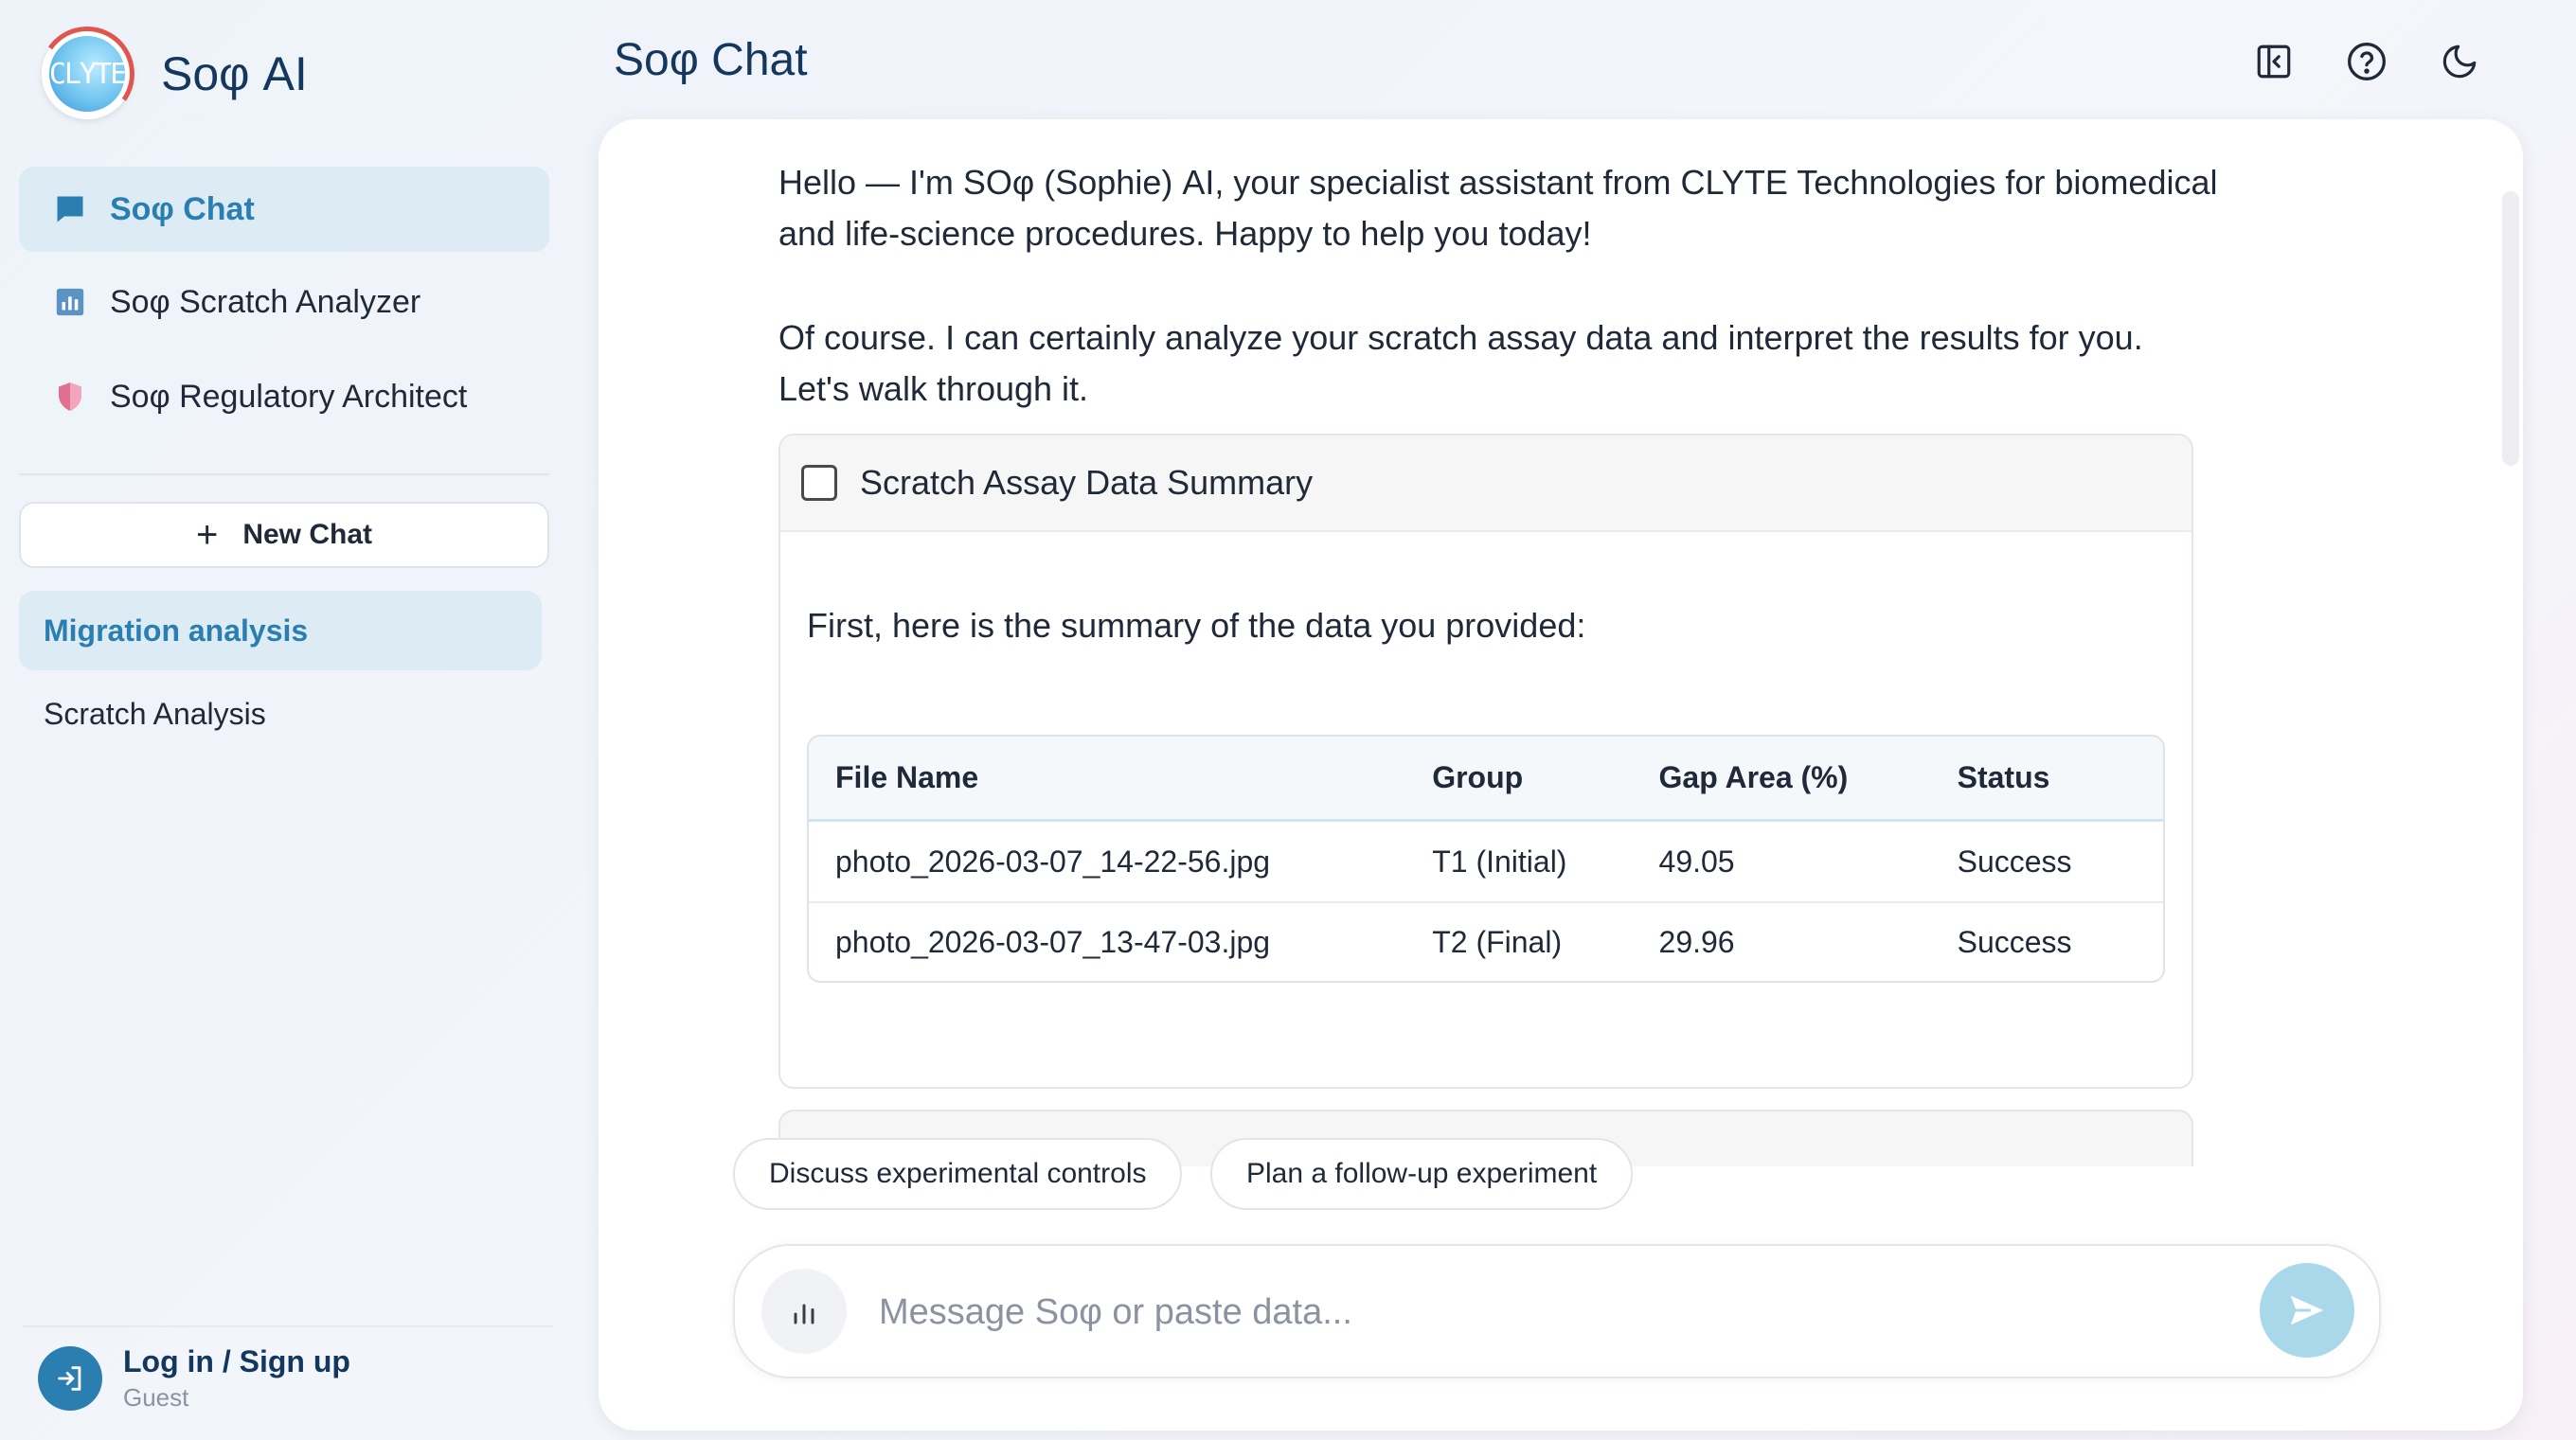  I want to click on cell-gap-area: 49.05, so click(1696, 861).